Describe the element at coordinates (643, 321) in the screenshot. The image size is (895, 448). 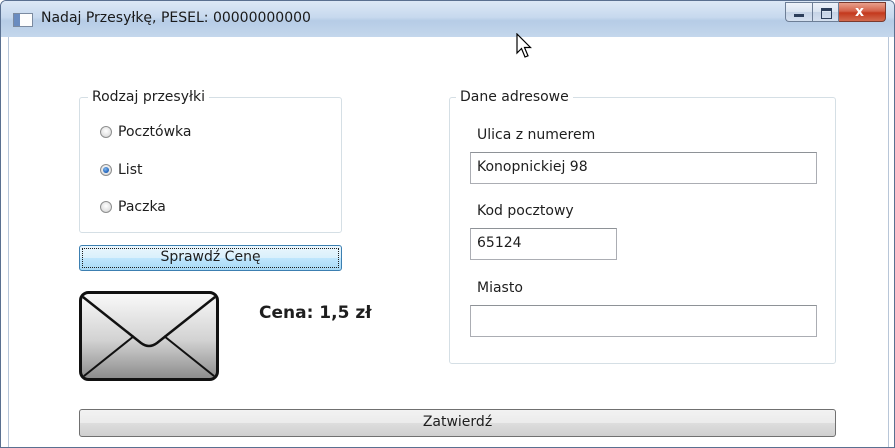
I see `city-input` at that location.